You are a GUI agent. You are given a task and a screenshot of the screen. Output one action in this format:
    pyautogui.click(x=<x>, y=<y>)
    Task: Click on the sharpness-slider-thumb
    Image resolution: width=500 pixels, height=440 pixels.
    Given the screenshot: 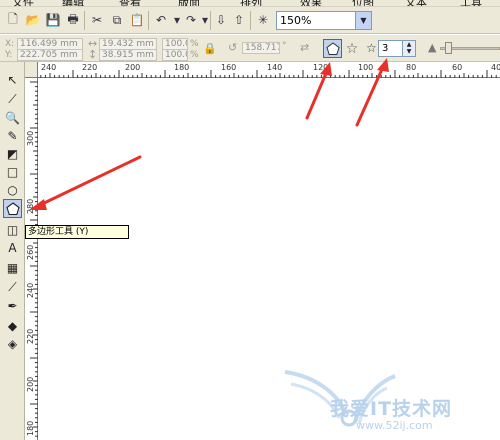 What is the action you would take?
    pyautogui.click(x=448, y=48)
    